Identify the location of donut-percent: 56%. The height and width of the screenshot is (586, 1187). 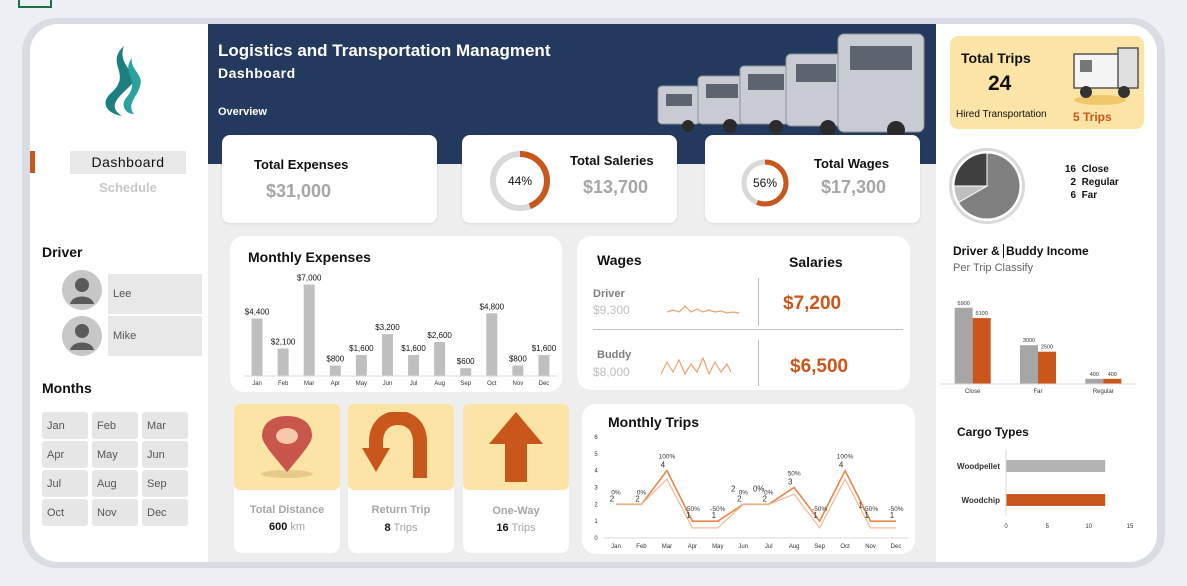
(765, 183).